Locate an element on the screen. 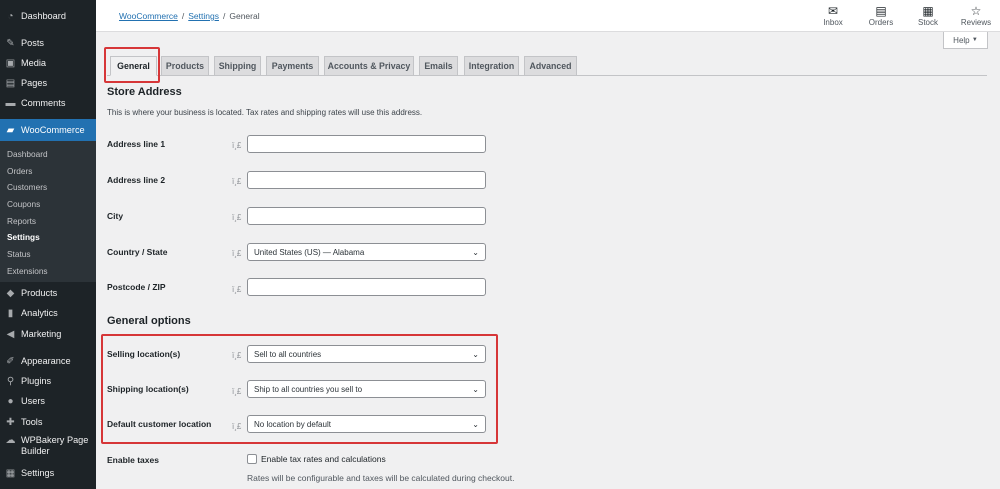 Image resolution: width=1000 pixels, height=489 pixels. enable-taxes-checkbox is located at coordinates (252, 459).